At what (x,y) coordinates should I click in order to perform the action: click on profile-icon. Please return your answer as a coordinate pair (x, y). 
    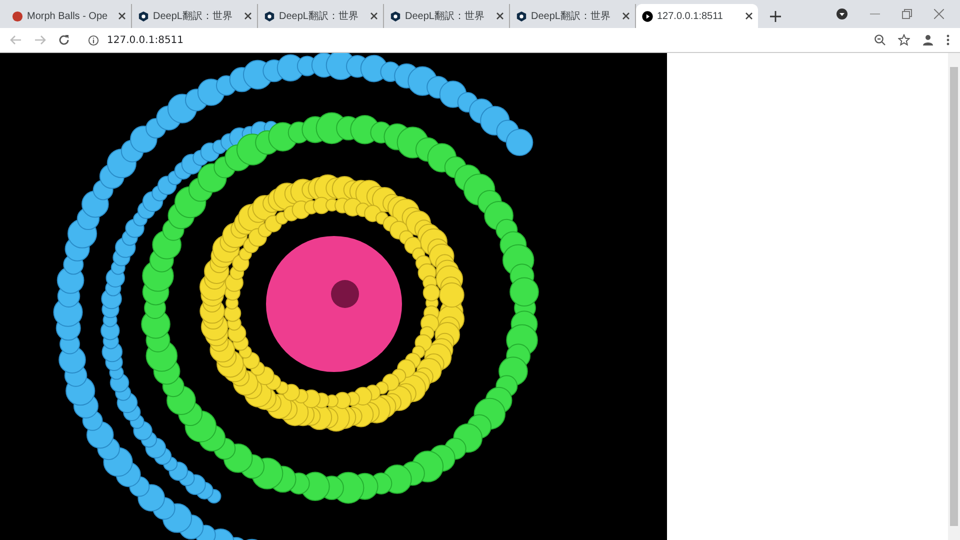
    Looking at the image, I should click on (928, 40).